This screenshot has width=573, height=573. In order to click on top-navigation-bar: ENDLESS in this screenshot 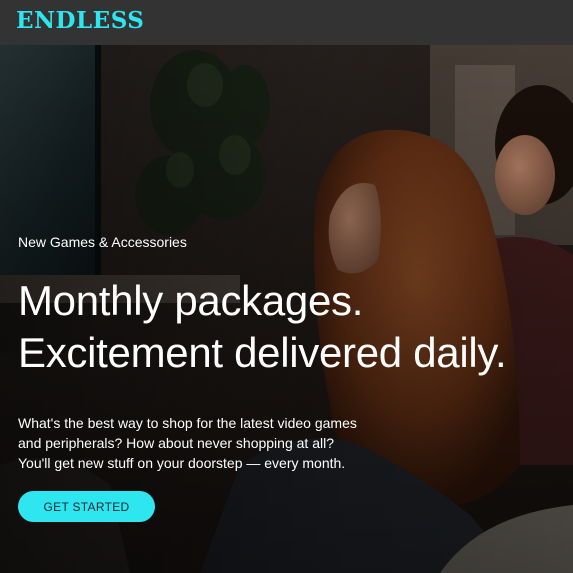, I will do `click(286, 22)`.